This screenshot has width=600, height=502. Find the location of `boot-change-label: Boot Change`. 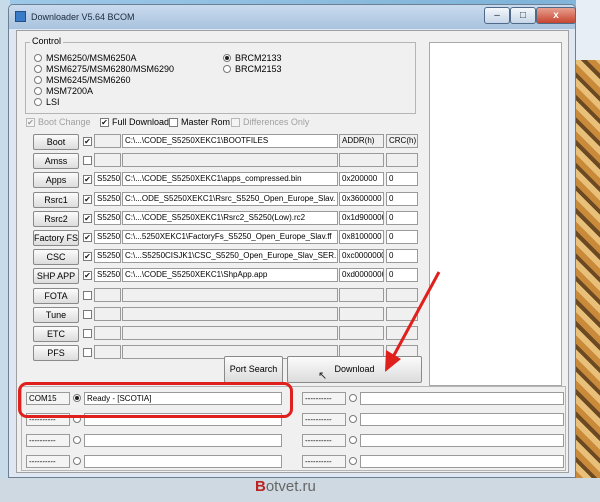

boot-change-label: Boot Change is located at coordinates (64, 122).